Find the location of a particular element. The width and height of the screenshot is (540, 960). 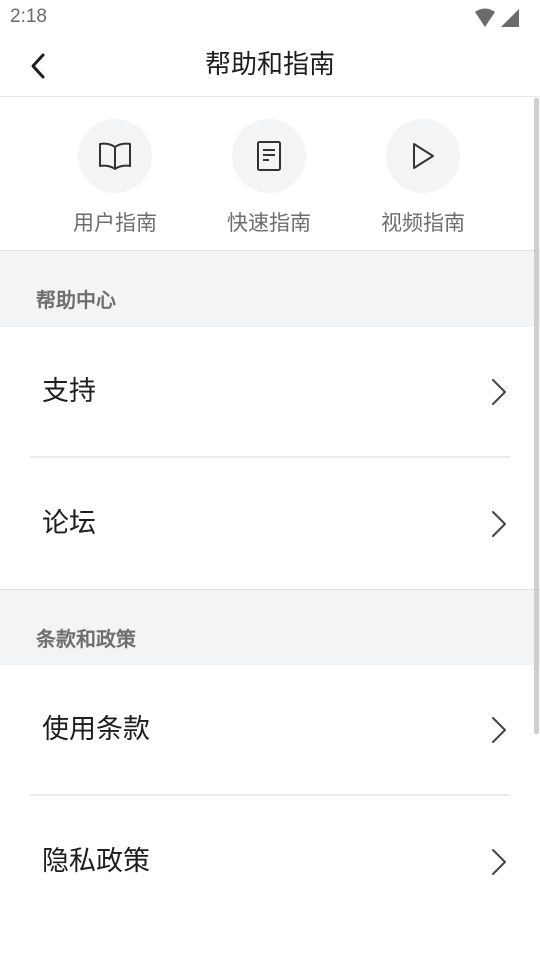

section-header-help-center: 帮助中心 is located at coordinates (270, 289).